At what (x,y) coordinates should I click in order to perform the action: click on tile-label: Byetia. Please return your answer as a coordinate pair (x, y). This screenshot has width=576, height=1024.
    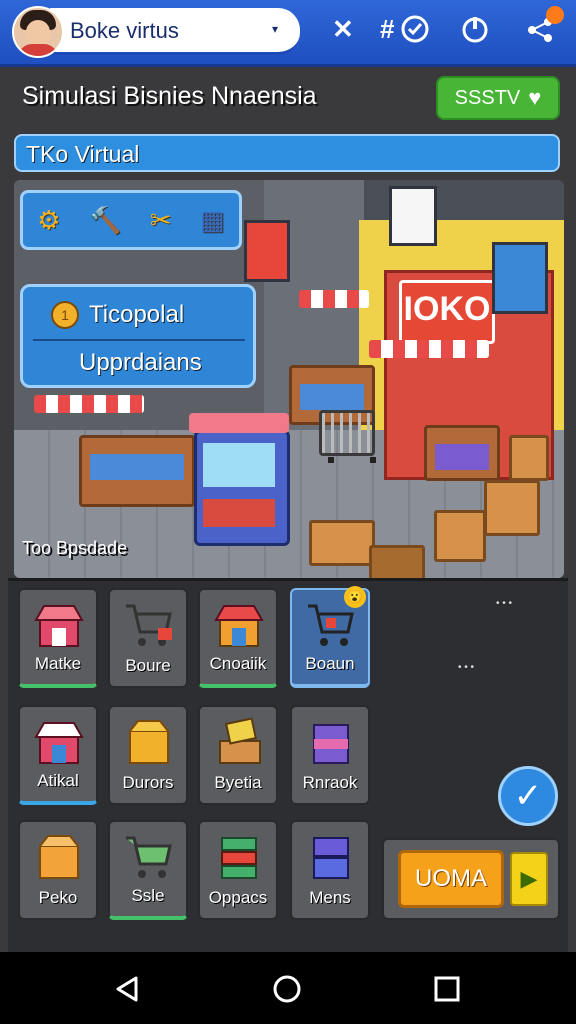
    Looking at the image, I should click on (238, 782).